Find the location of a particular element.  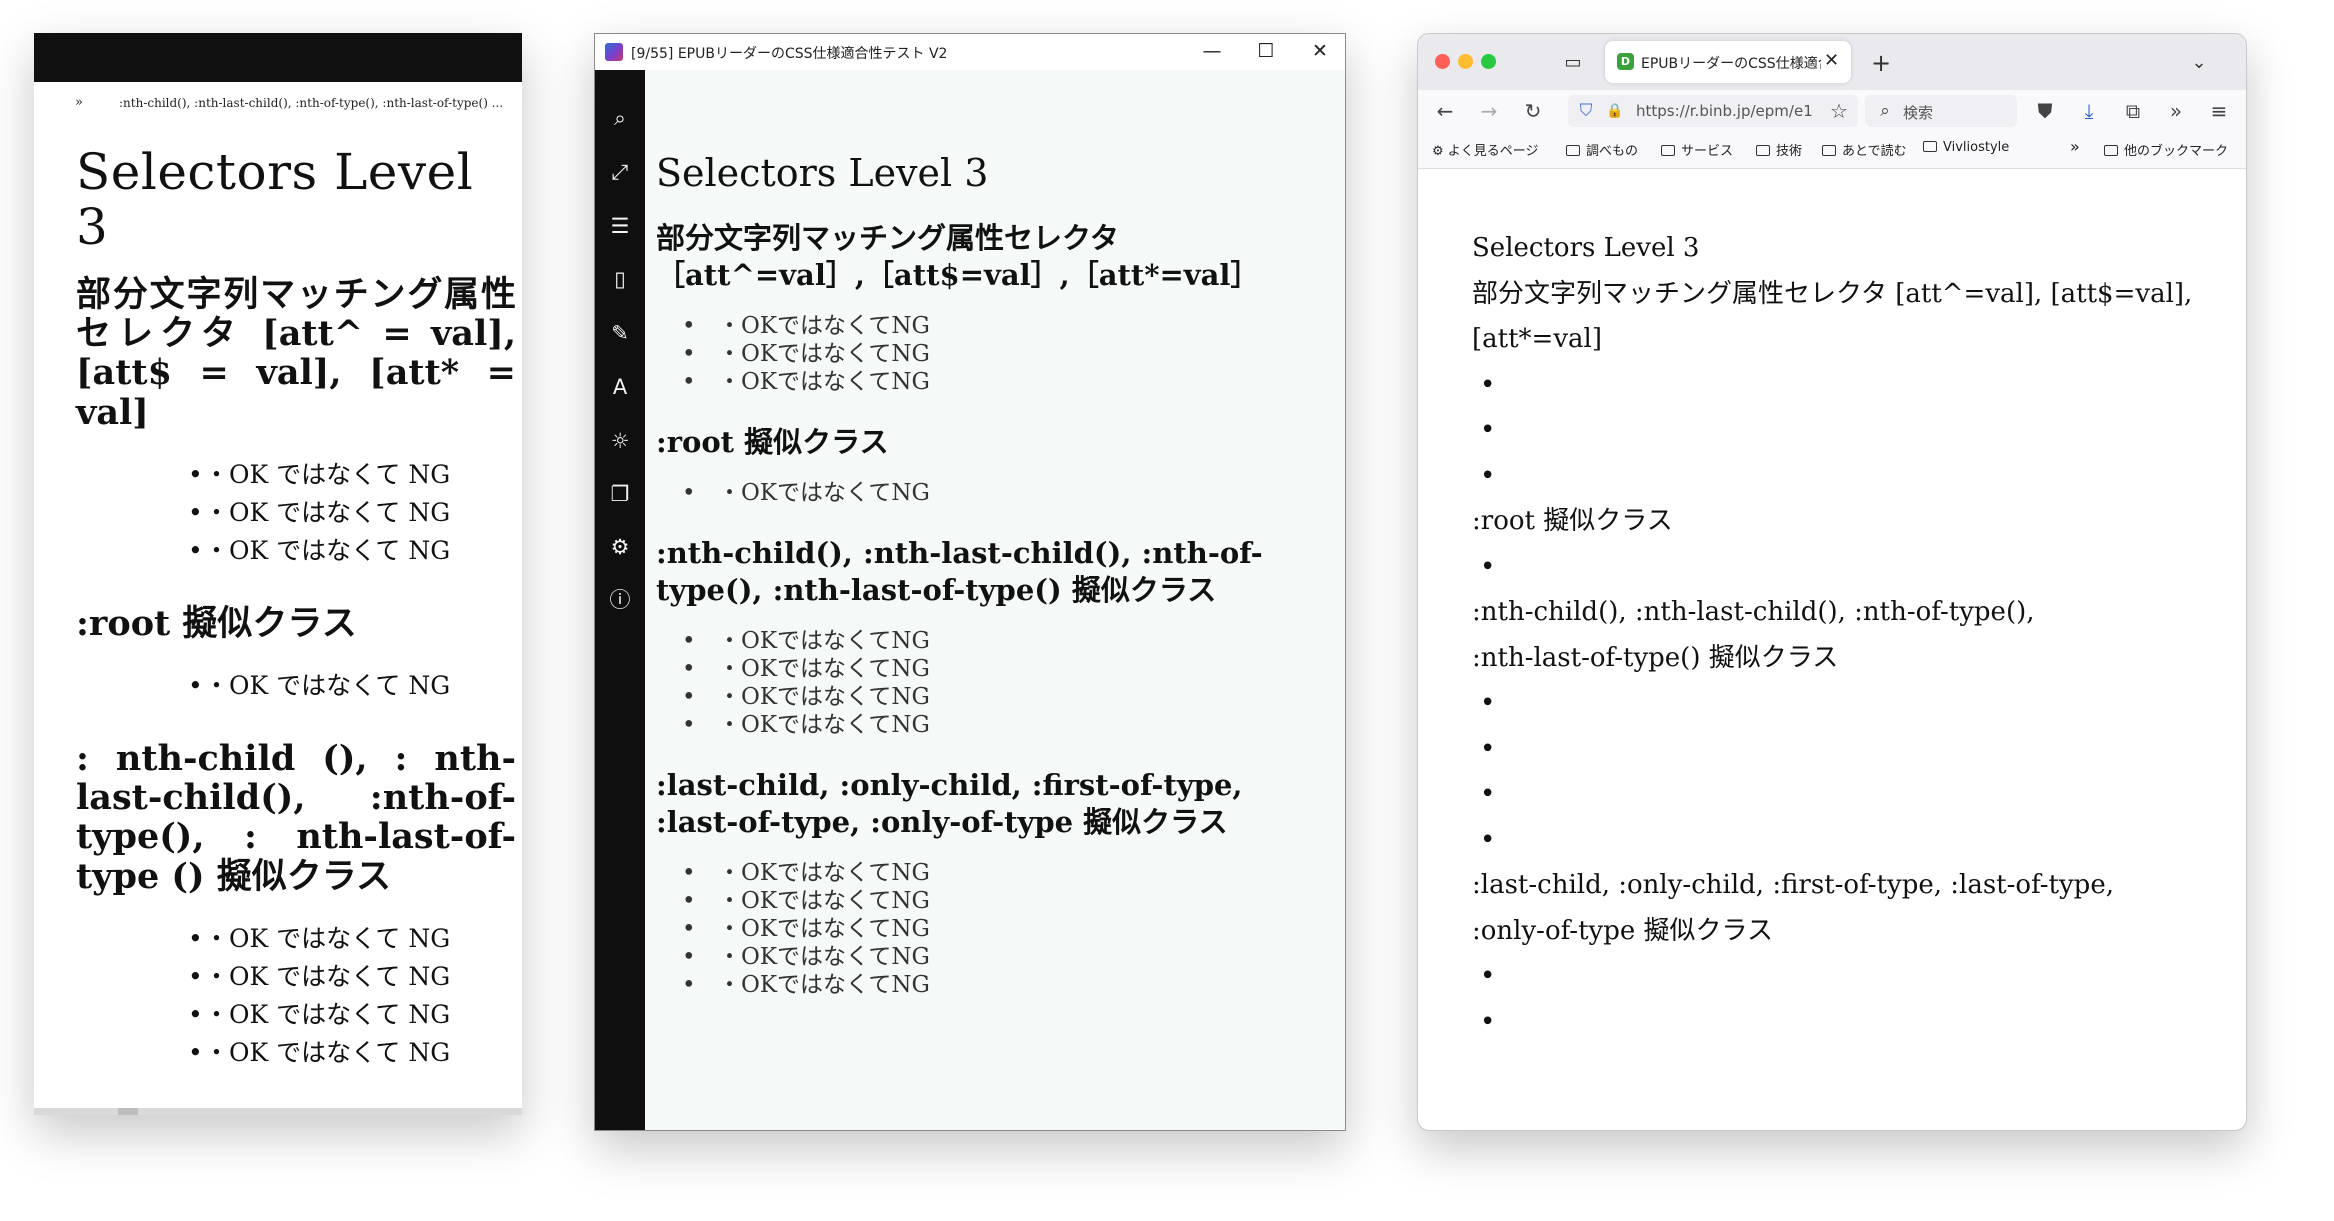

other-bookmarks-folder: 他のブックマーク is located at coordinates (2166, 149).